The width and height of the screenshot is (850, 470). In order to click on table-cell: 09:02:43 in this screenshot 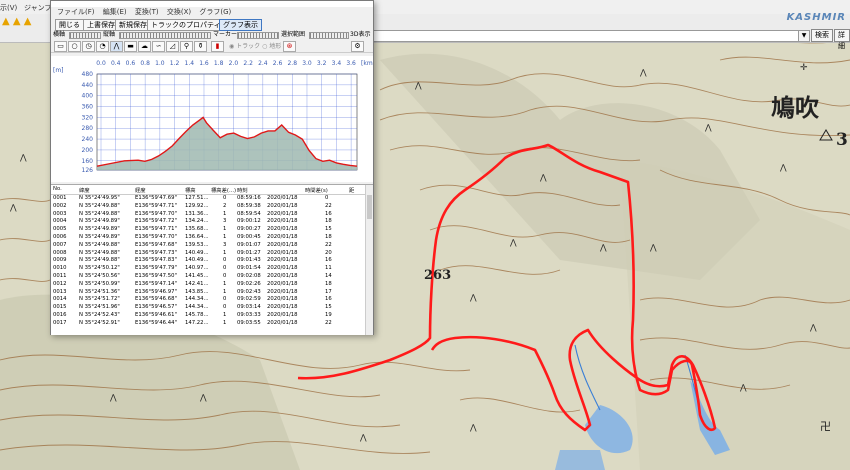, I will do `click(249, 291)`.